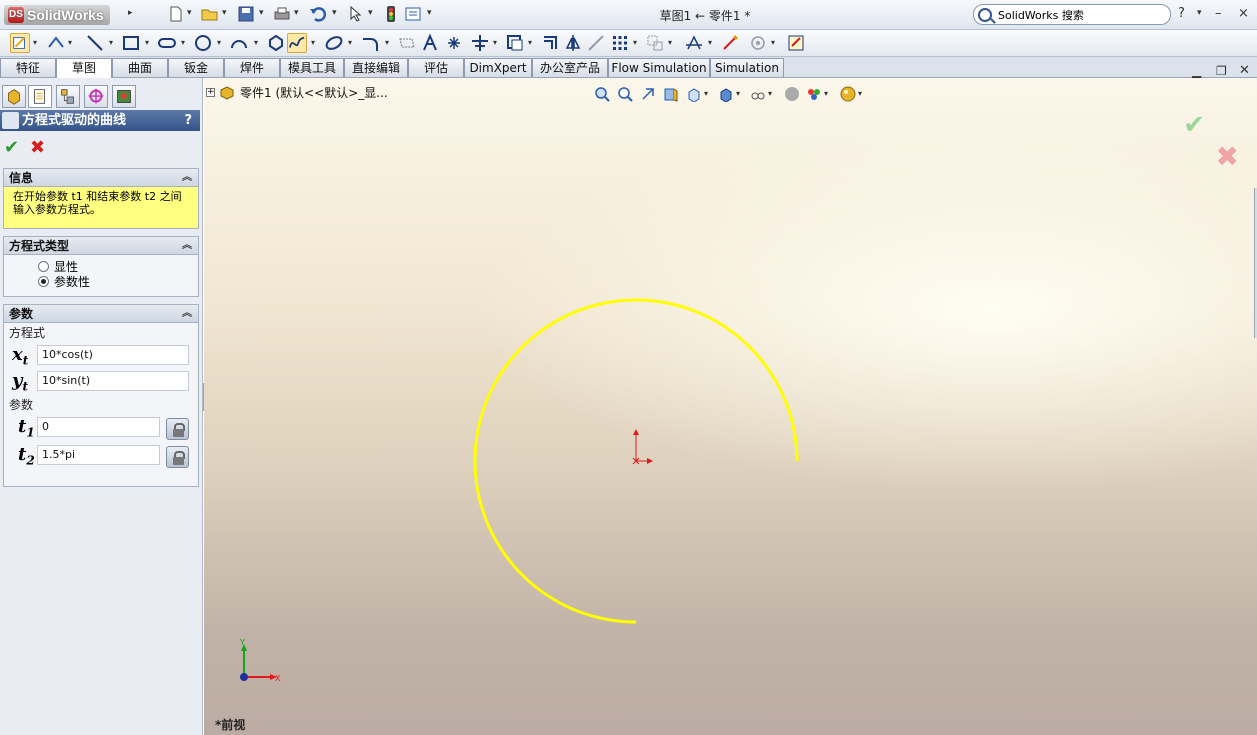  What do you see at coordinates (35, 42) in the screenshot?
I see `sketch-dropdown-arrow: ▾` at bounding box center [35, 42].